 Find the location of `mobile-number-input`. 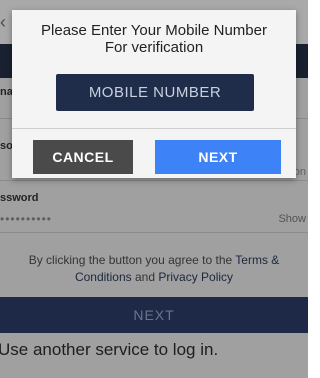

mobile-number-input is located at coordinates (155, 92).